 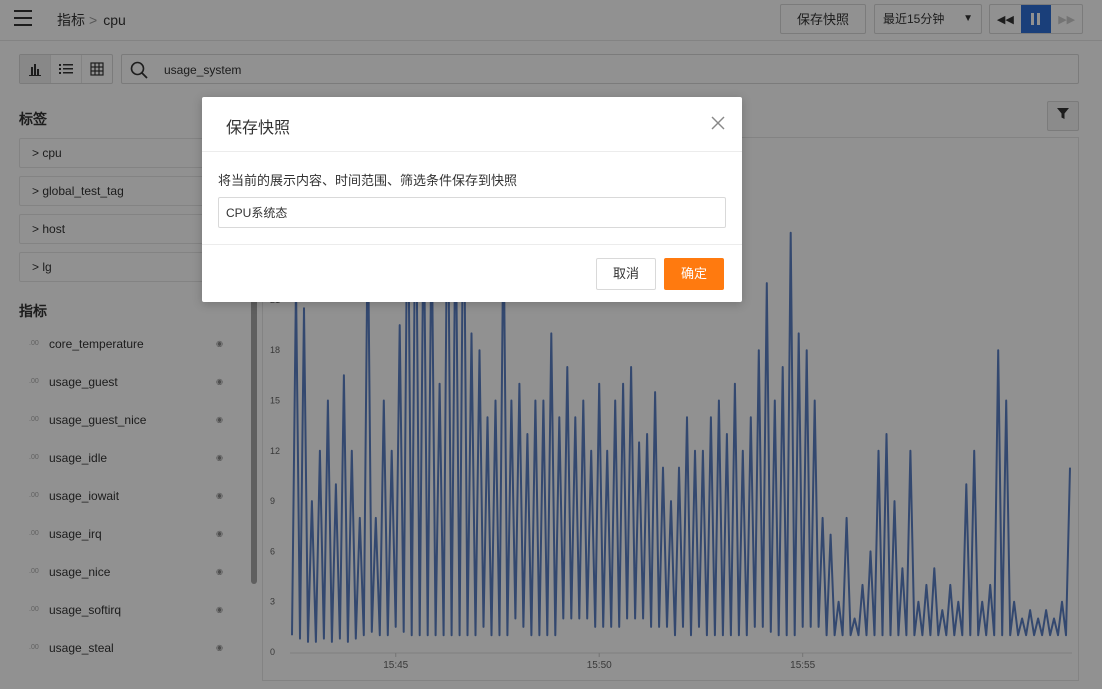 What do you see at coordinates (258, 128) in the screenshot?
I see `dialog-title: 保存快照` at bounding box center [258, 128].